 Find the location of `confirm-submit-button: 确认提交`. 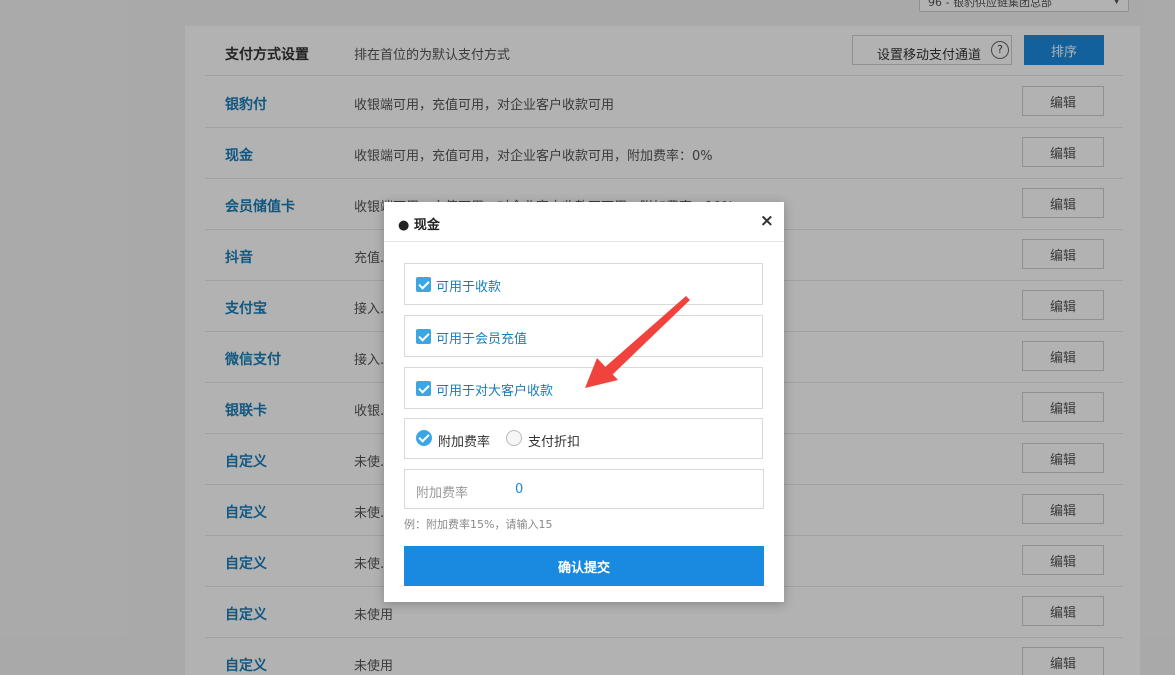

confirm-submit-button: 确认提交 is located at coordinates (584, 566).